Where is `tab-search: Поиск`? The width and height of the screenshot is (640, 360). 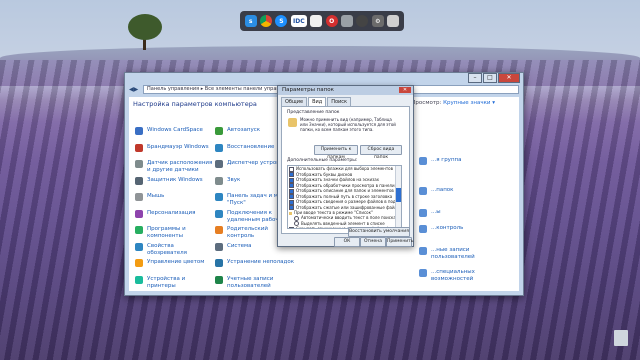 tab-search: Поиск is located at coordinates (339, 101).